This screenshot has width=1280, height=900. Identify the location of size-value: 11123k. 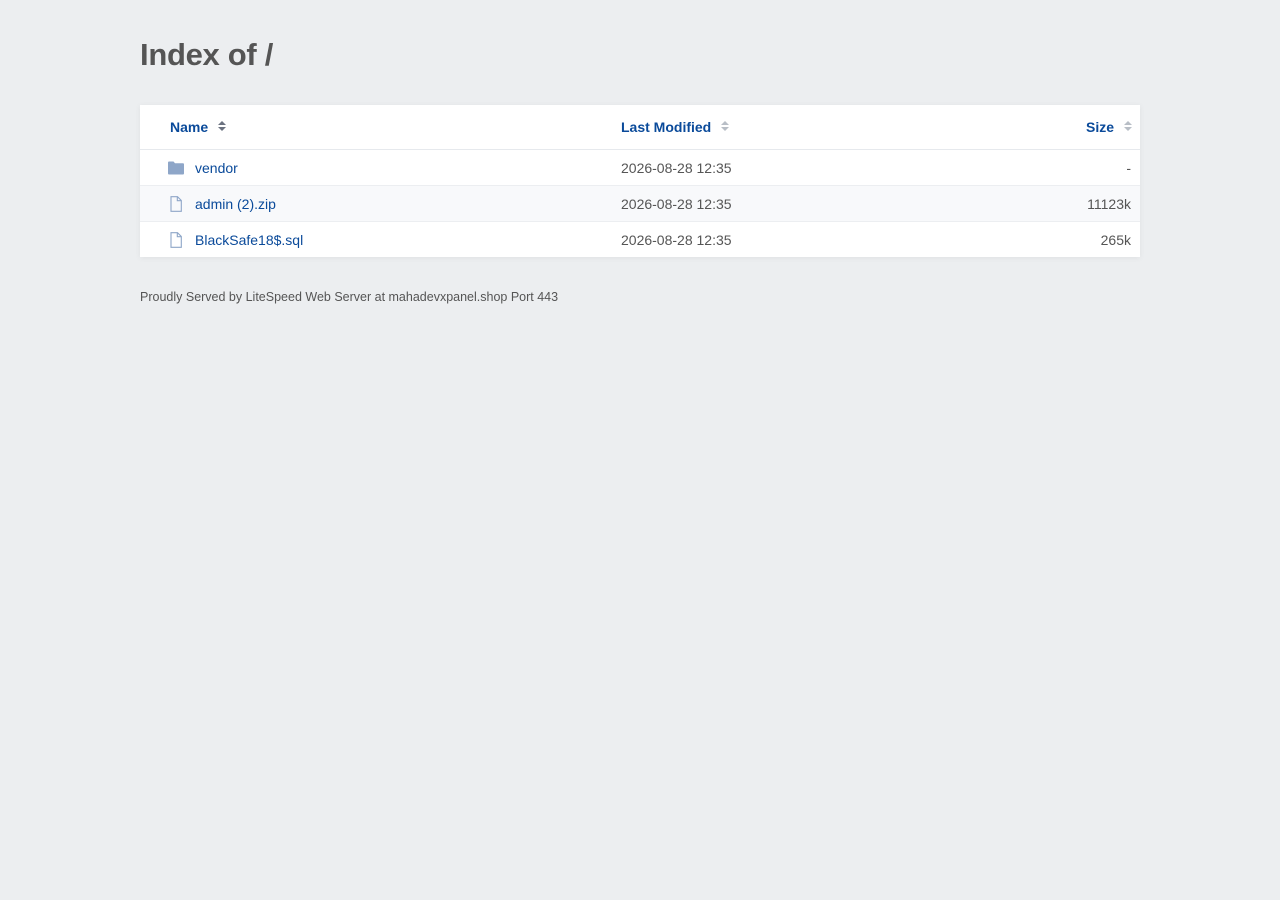
(1109, 204).